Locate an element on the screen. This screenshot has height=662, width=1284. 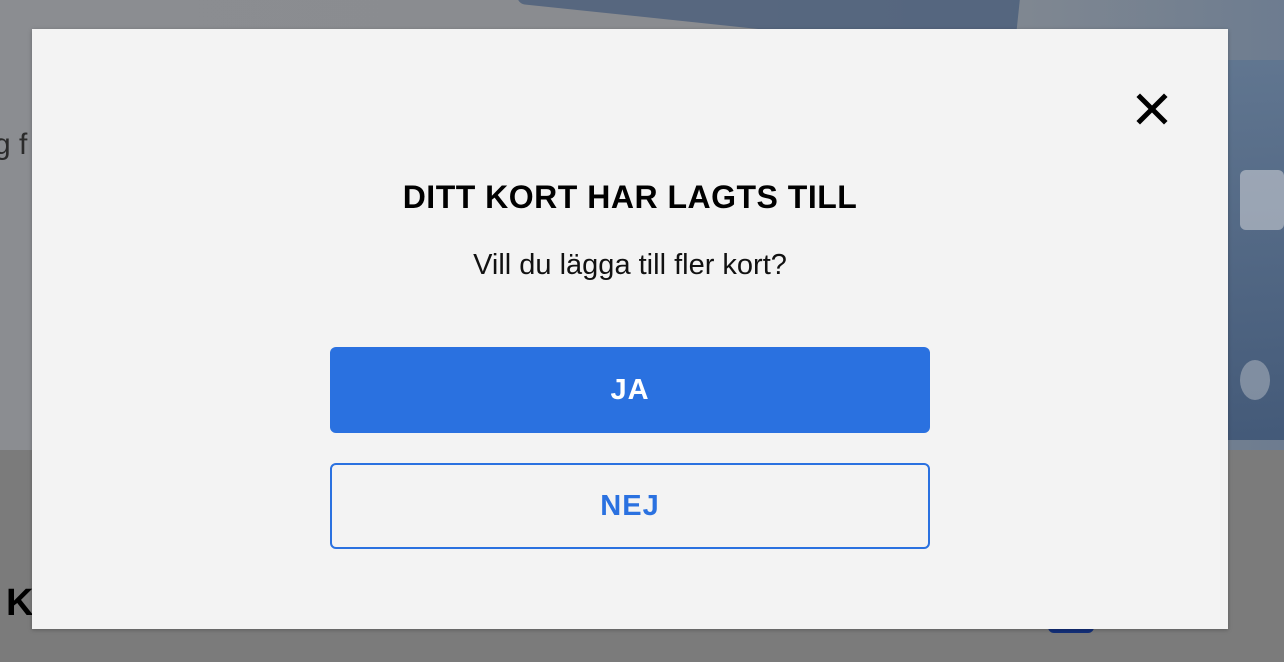
close-button is located at coordinates (1152, 109).